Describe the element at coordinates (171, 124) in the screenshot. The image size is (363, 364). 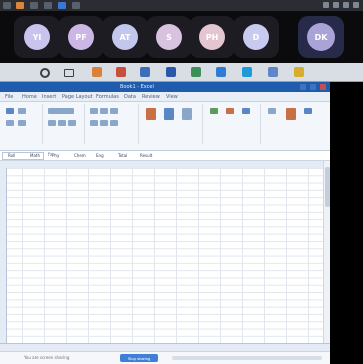
I see `styles-group` at that location.